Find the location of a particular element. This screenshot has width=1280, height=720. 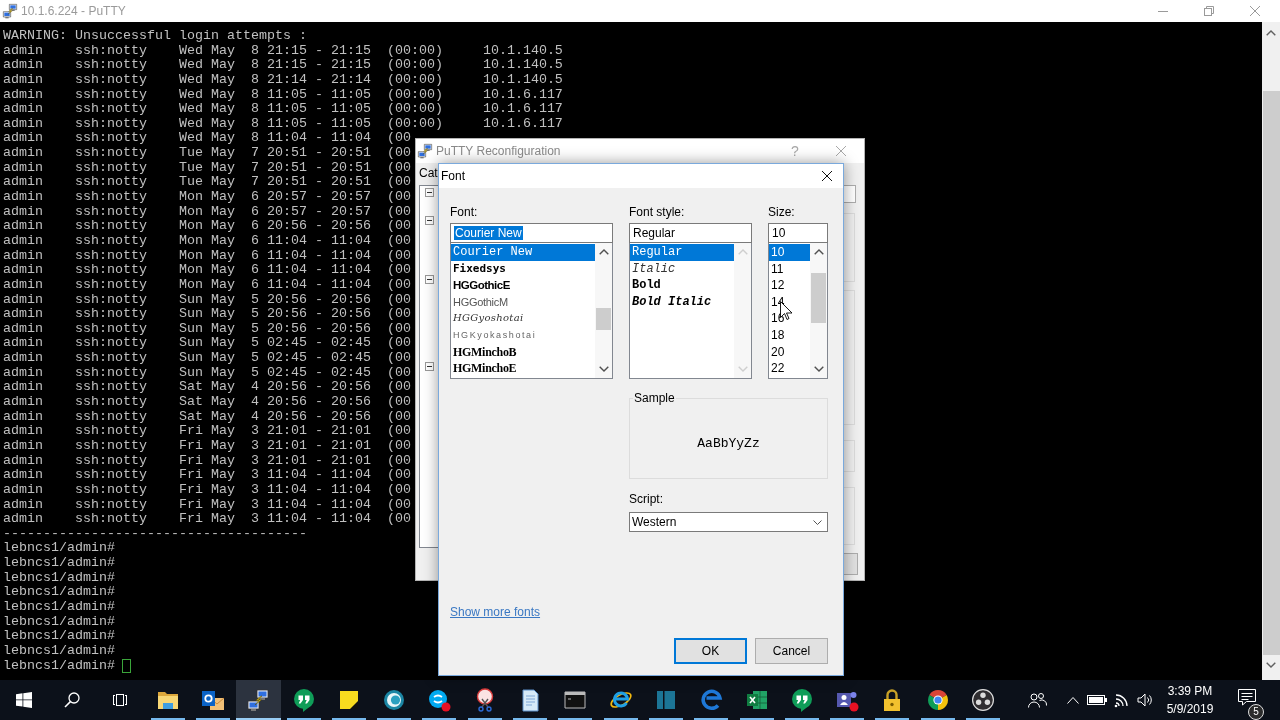

taskbar-button is located at coordinates (258, 700).